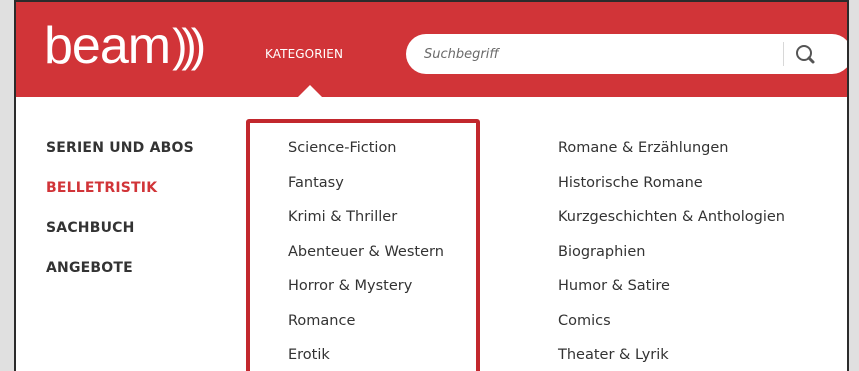  Describe the element at coordinates (310, 91) in the screenshot. I see `dropdown-caret-icon` at that location.